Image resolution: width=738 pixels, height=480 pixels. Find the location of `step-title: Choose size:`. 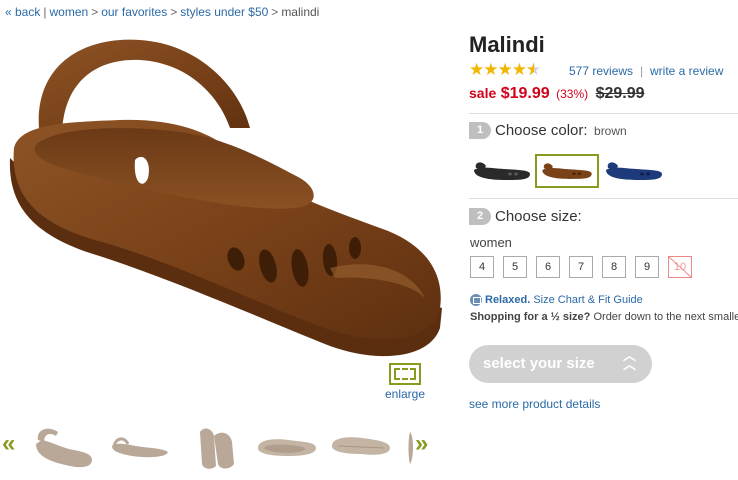

step-title: Choose size: is located at coordinates (538, 217).